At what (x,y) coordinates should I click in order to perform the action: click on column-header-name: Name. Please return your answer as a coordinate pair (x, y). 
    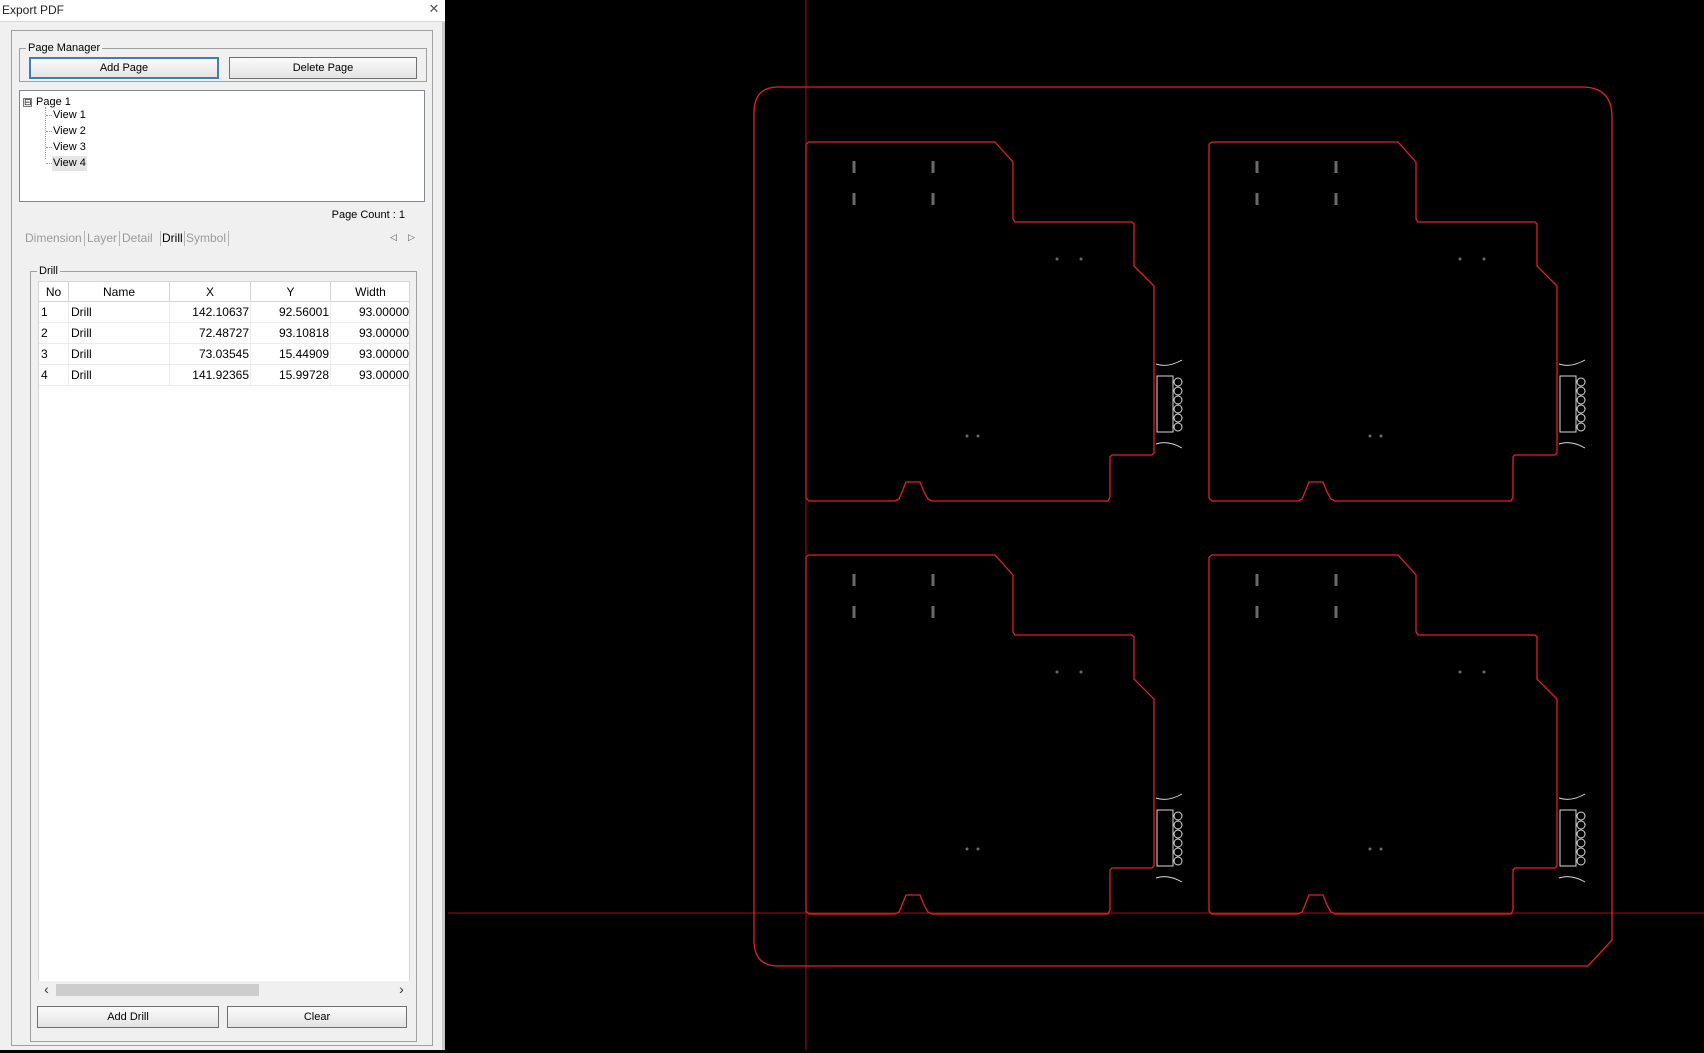
    Looking at the image, I should click on (119, 292).